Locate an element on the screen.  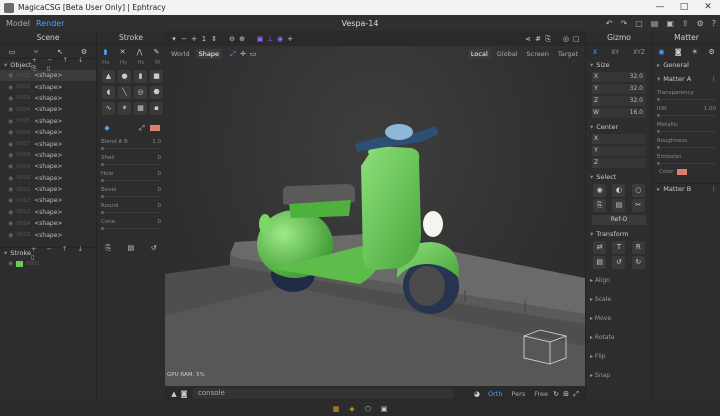
center-field: X is located at coordinates (619, 139).